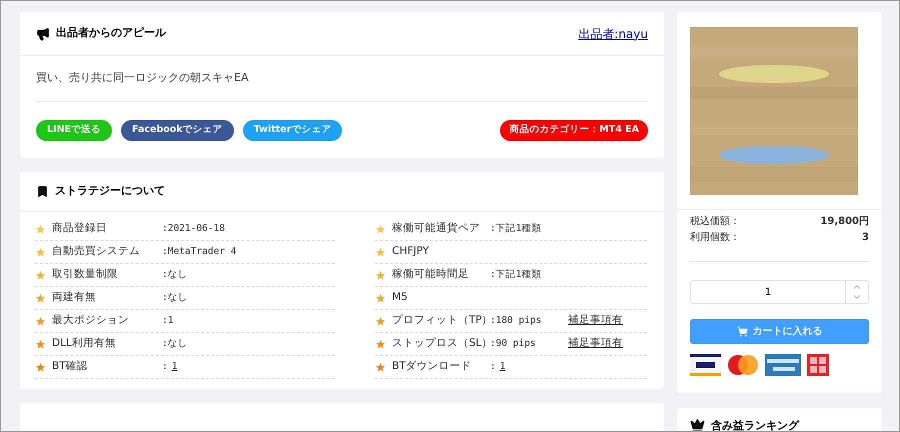 This screenshot has height=432, width=900. Describe the element at coordinates (342, 79) in the screenshot. I see `appeal-text: 買い、売り共に同一ロジックの朝スキャEA` at that location.